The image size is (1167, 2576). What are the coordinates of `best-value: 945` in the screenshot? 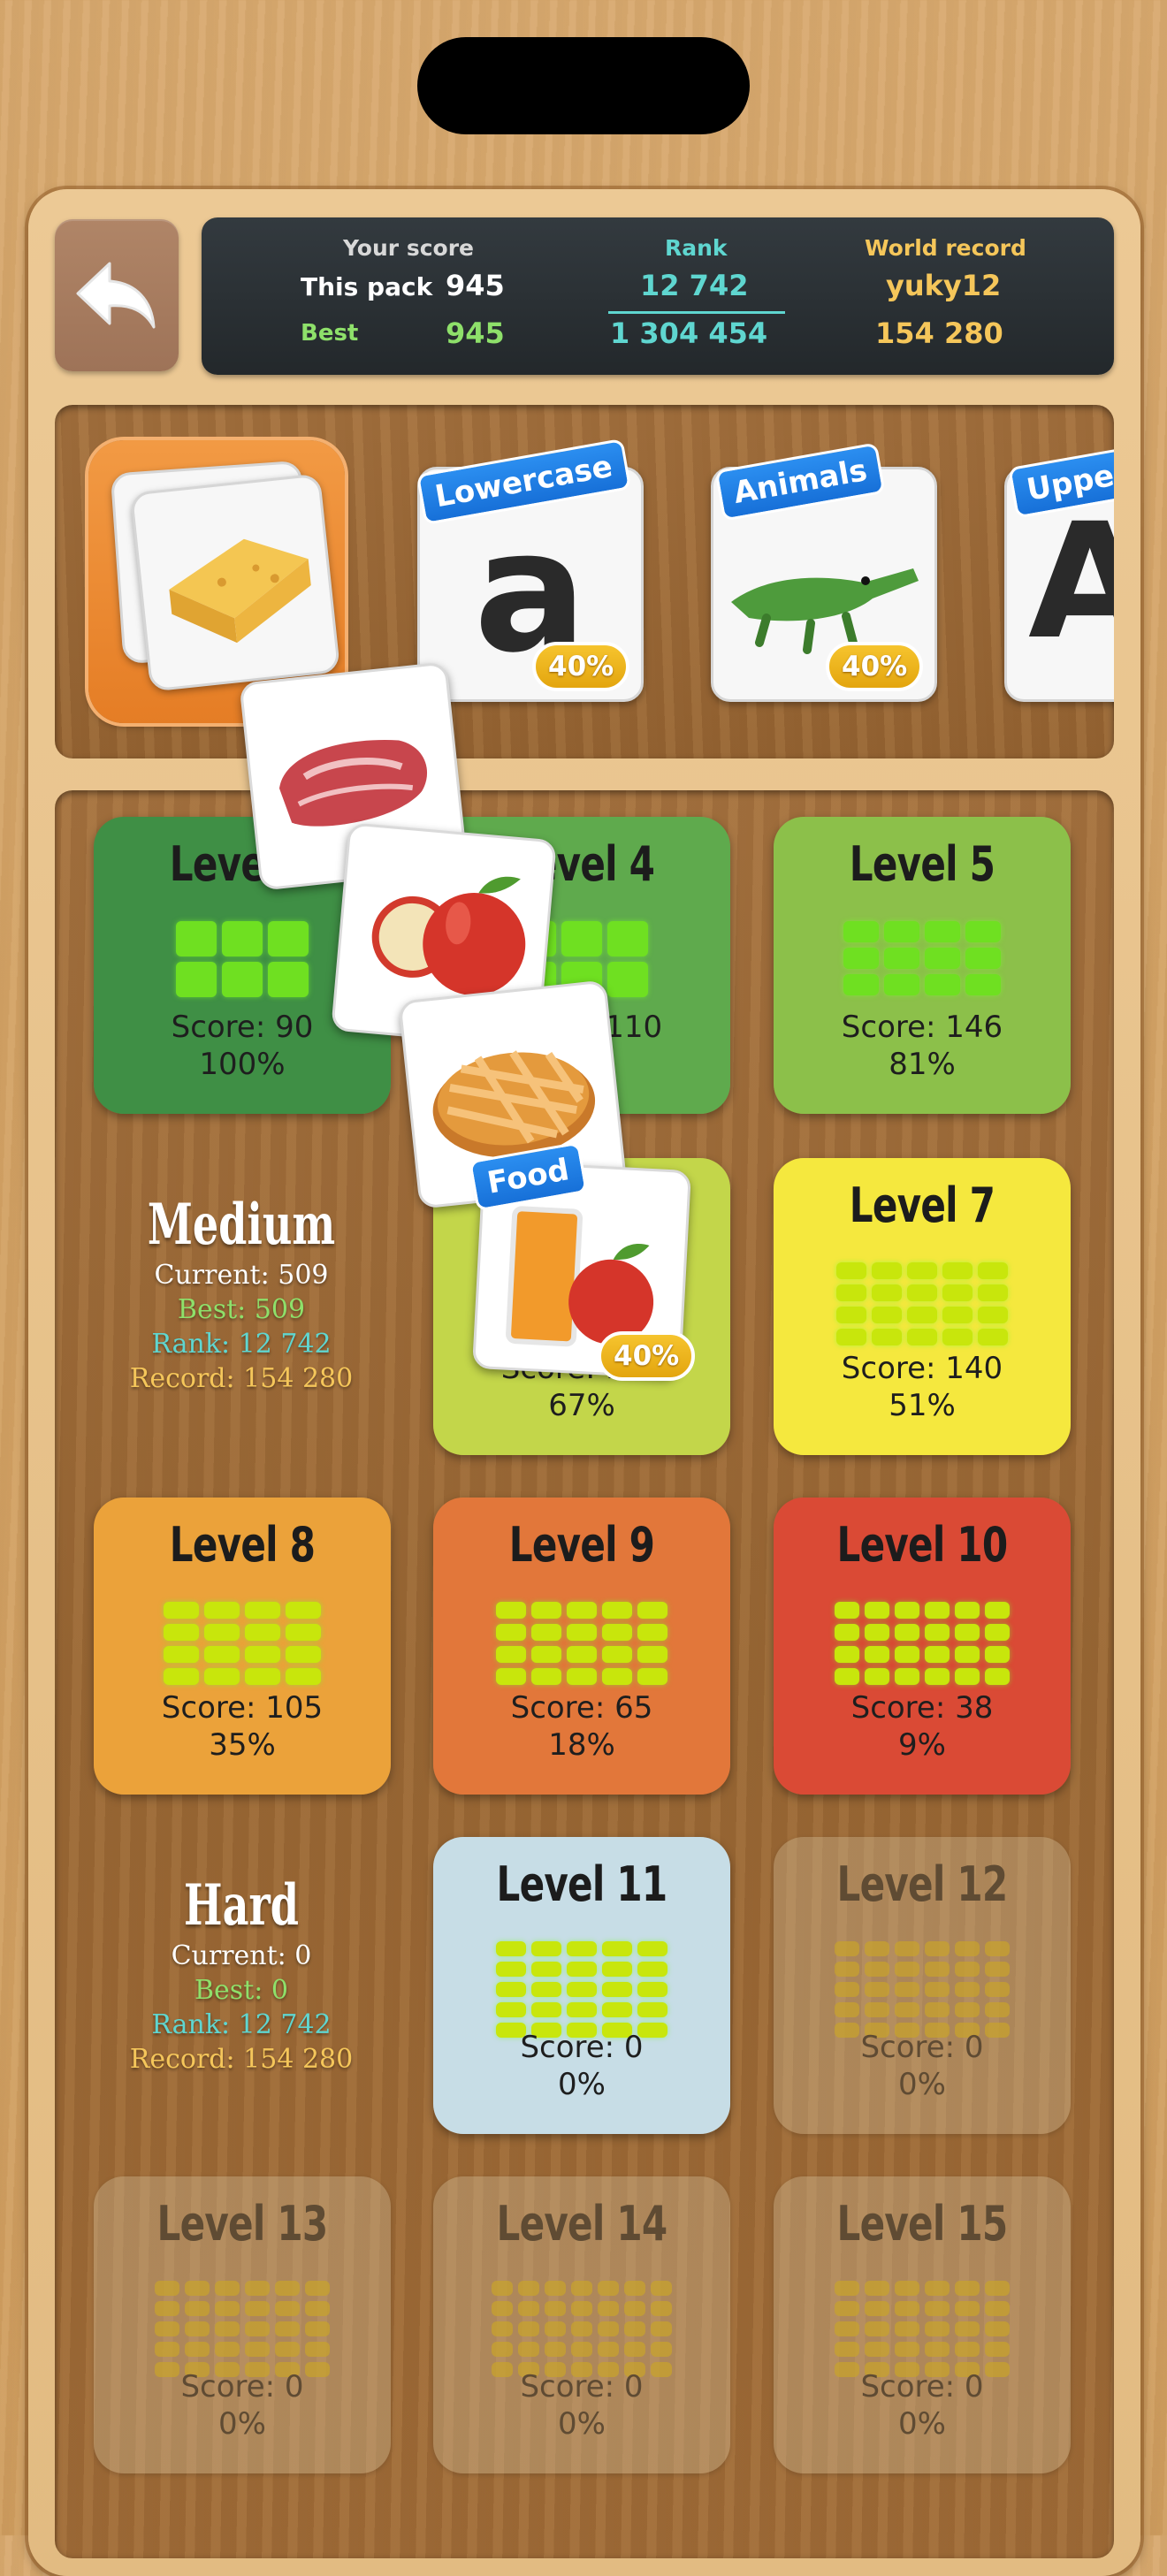 It's located at (475, 333).